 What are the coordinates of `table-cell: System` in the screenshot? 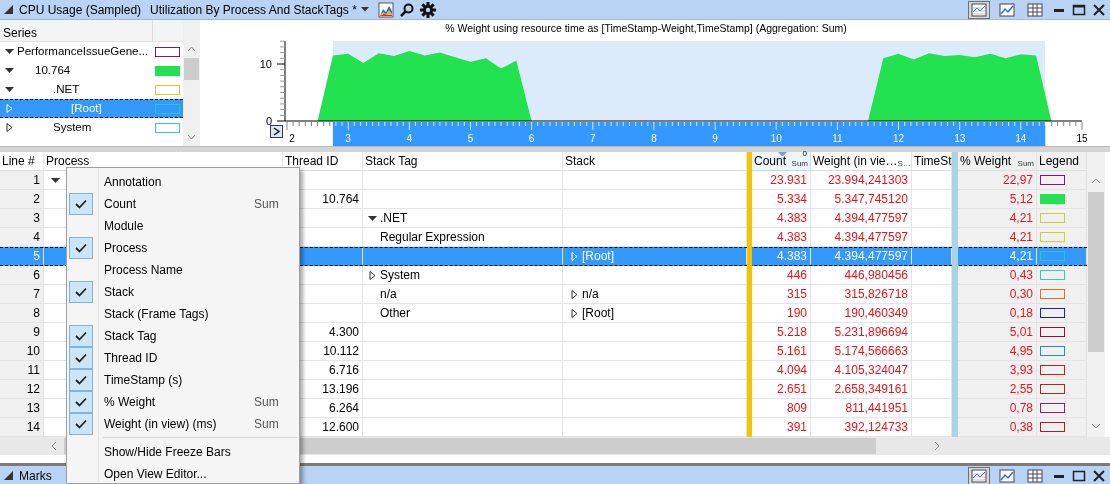 It's located at (400, 275).